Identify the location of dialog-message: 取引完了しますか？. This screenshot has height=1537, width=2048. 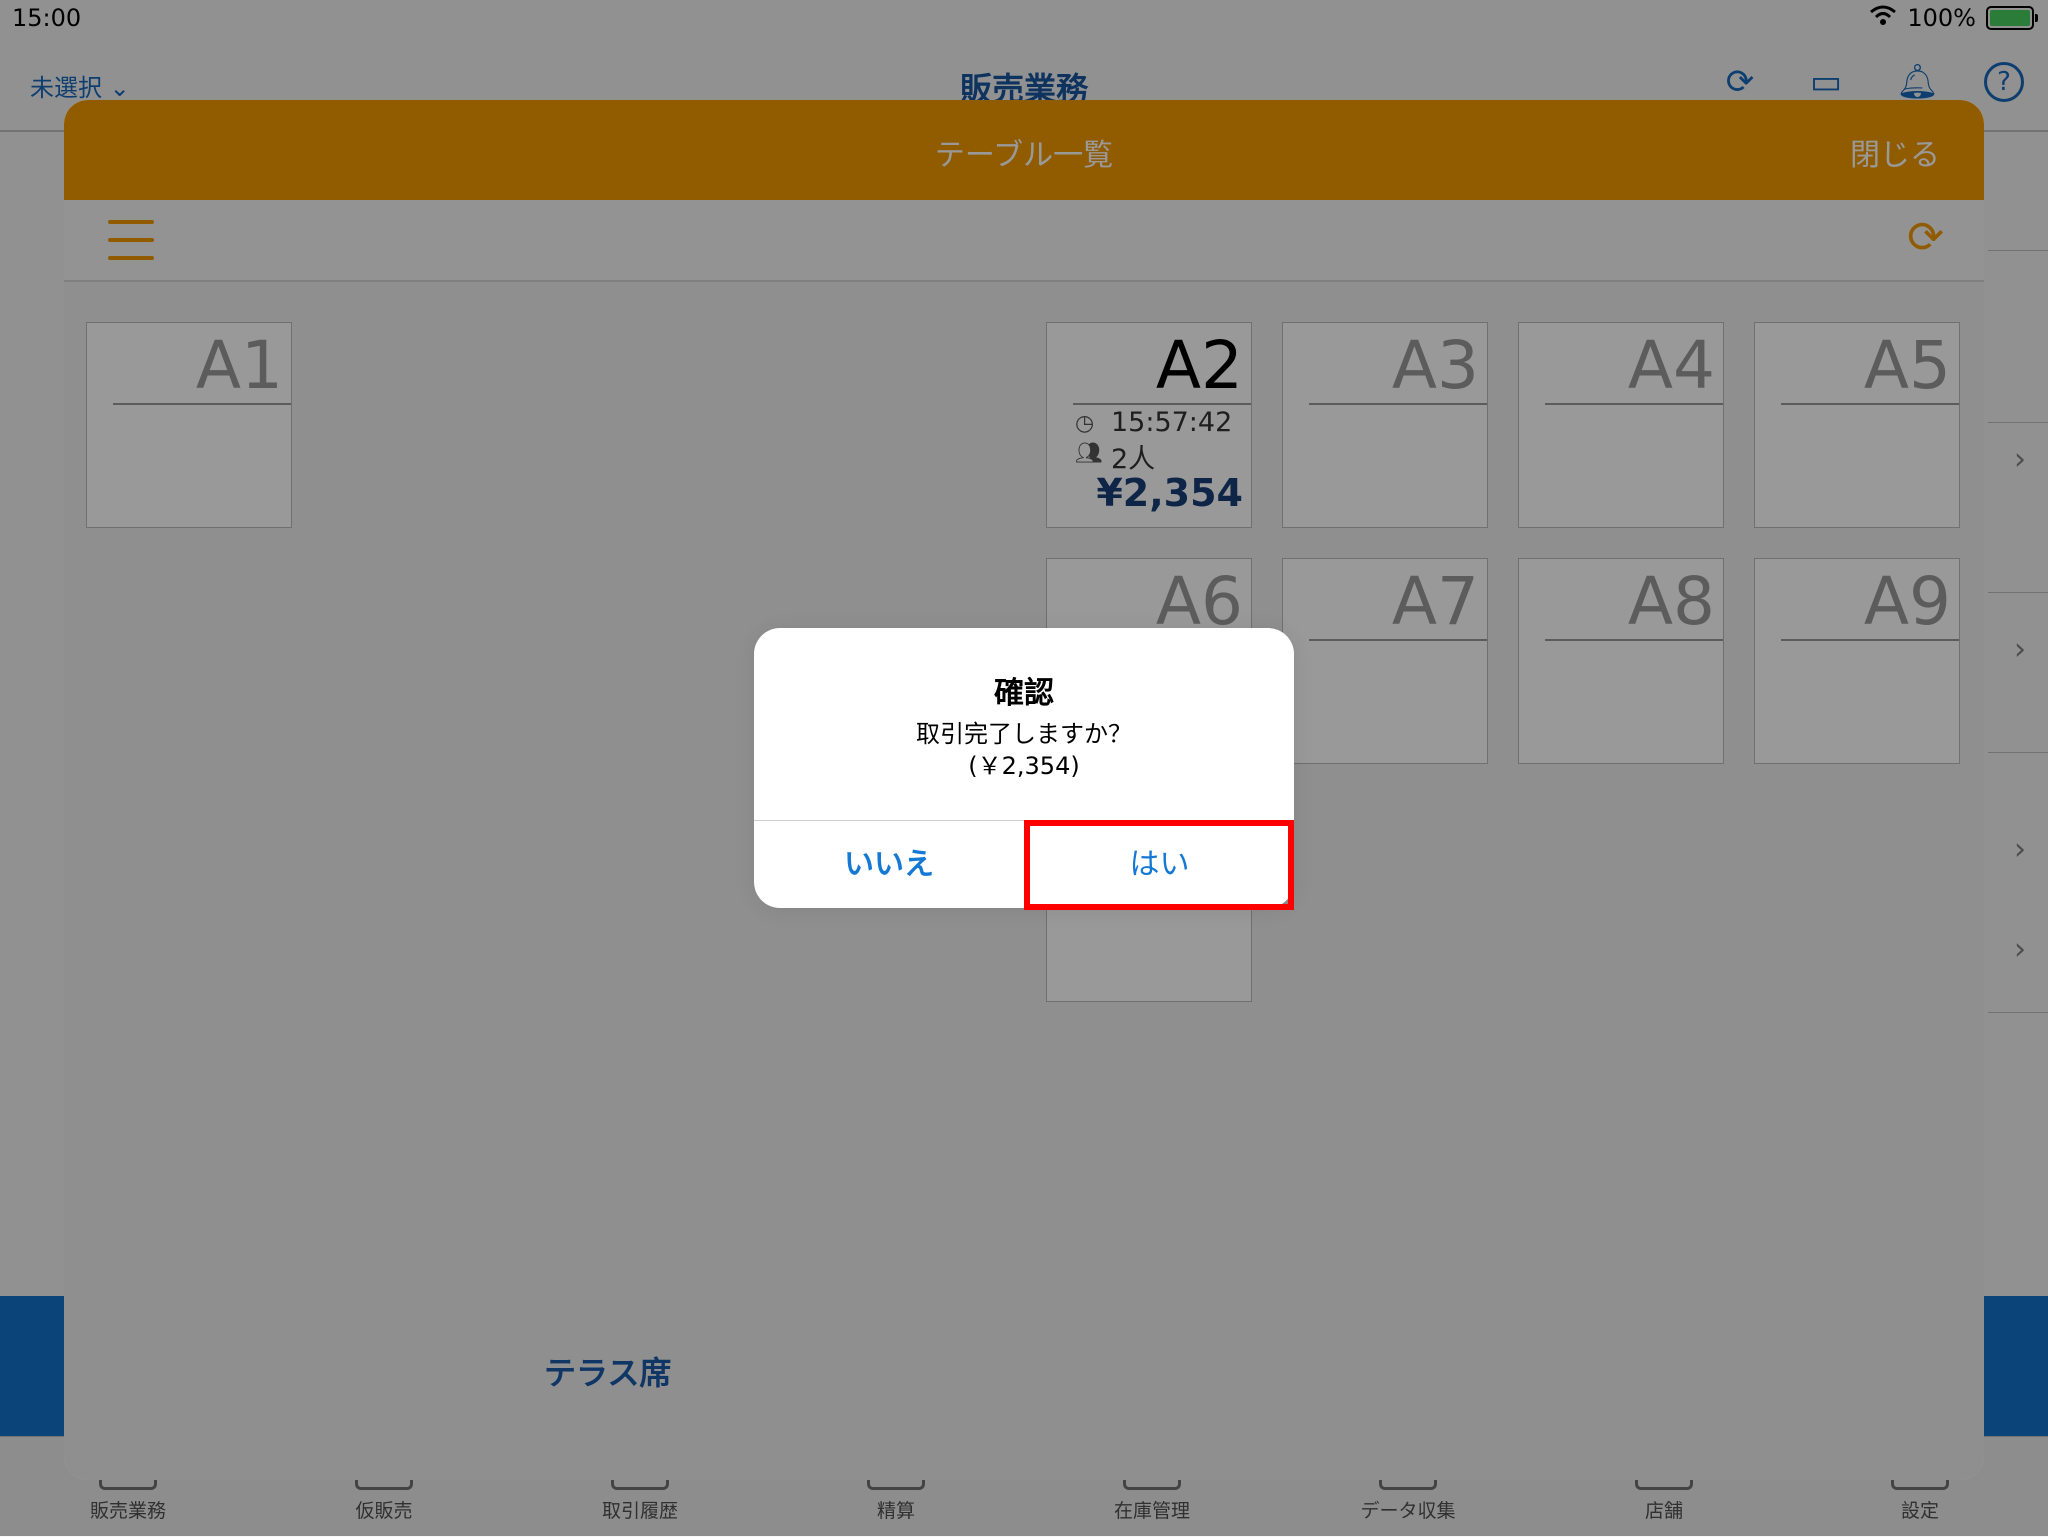
(1024, 734).